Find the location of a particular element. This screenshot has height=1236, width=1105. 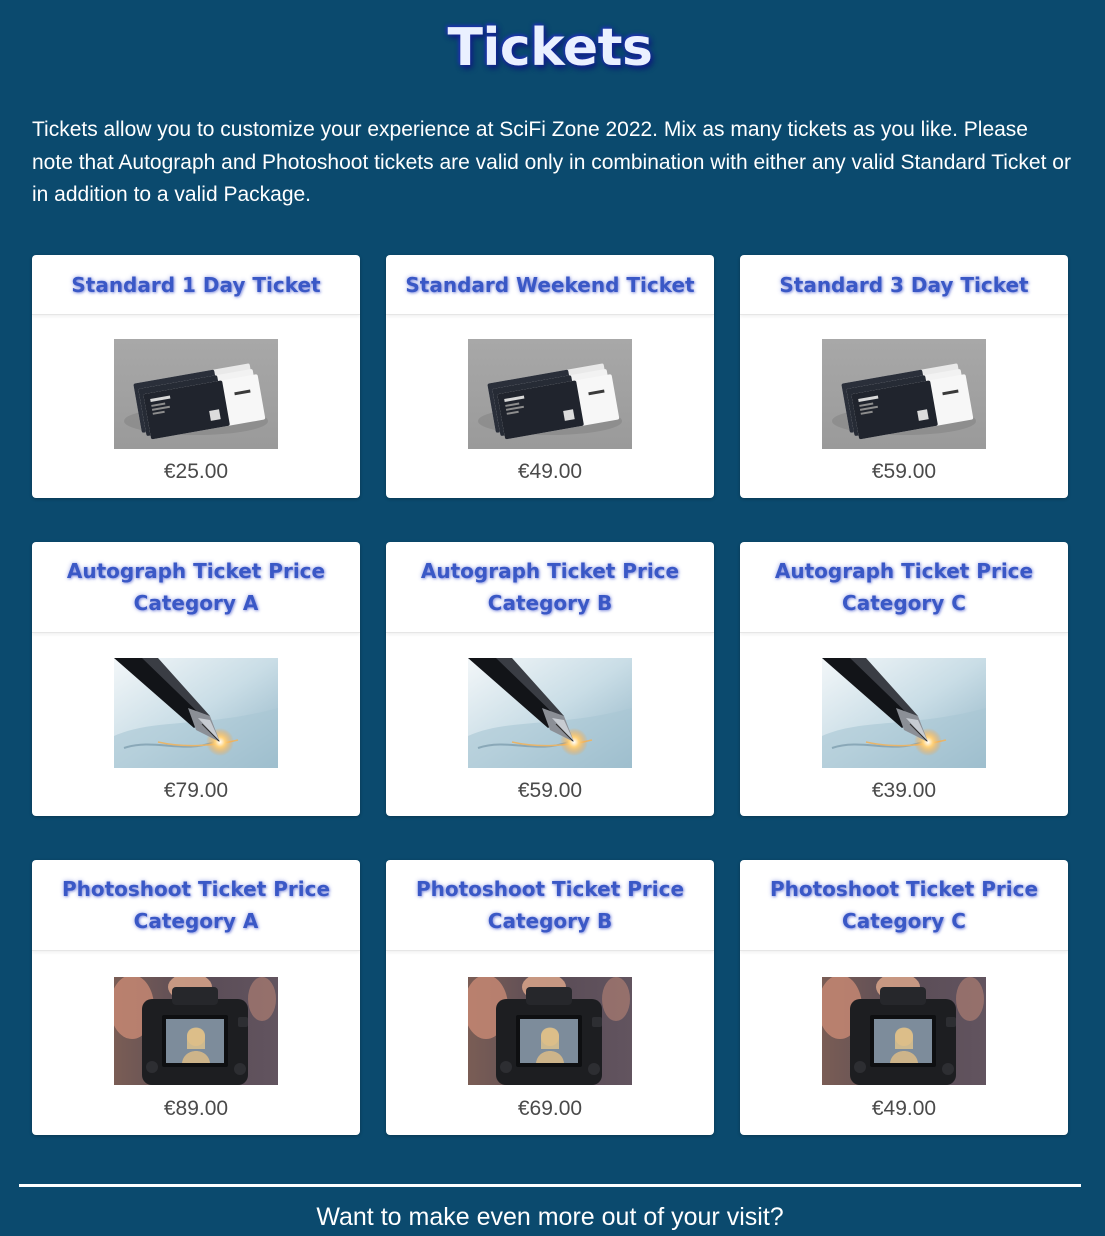

ticket-title: Photoshoot Ticket Price Category B is located at coordinates (550, 905).